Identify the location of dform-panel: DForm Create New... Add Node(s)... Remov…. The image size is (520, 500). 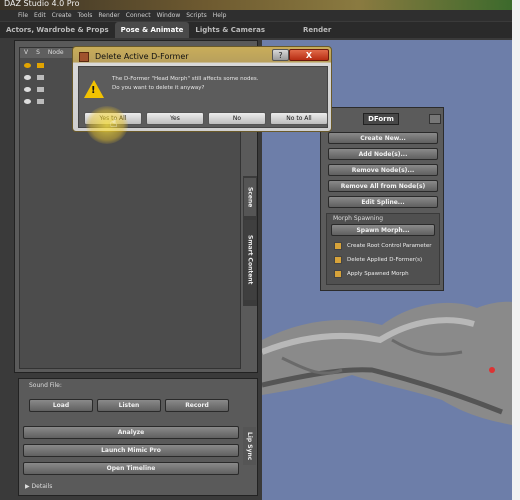
(382, 199).